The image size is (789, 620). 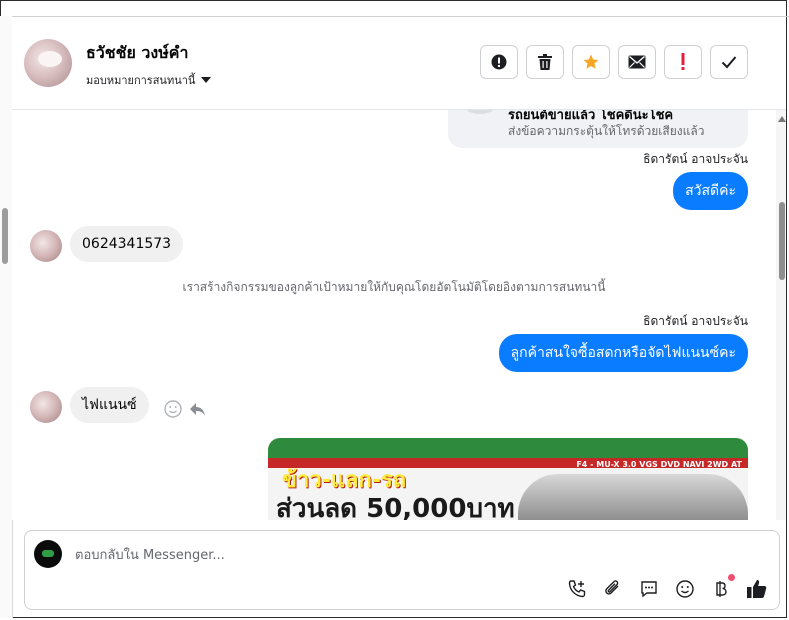 I want to click on saved-replies-button, so click(x=649, y=589).